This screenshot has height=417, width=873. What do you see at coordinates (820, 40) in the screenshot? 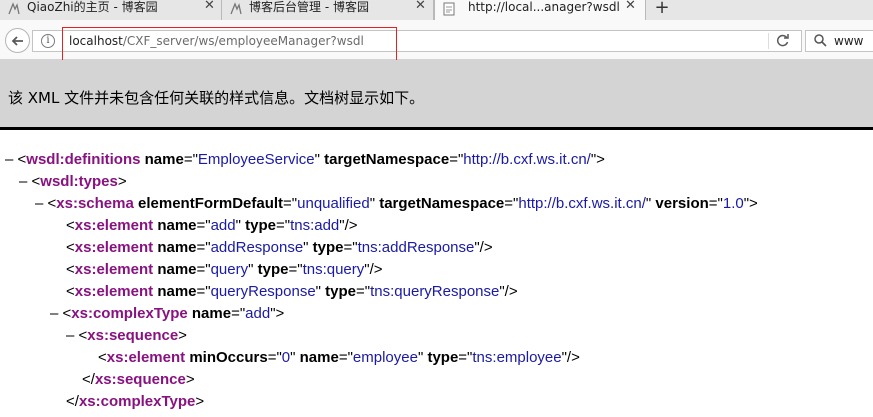
I see `search-icon` at bounding box center [820, 40].